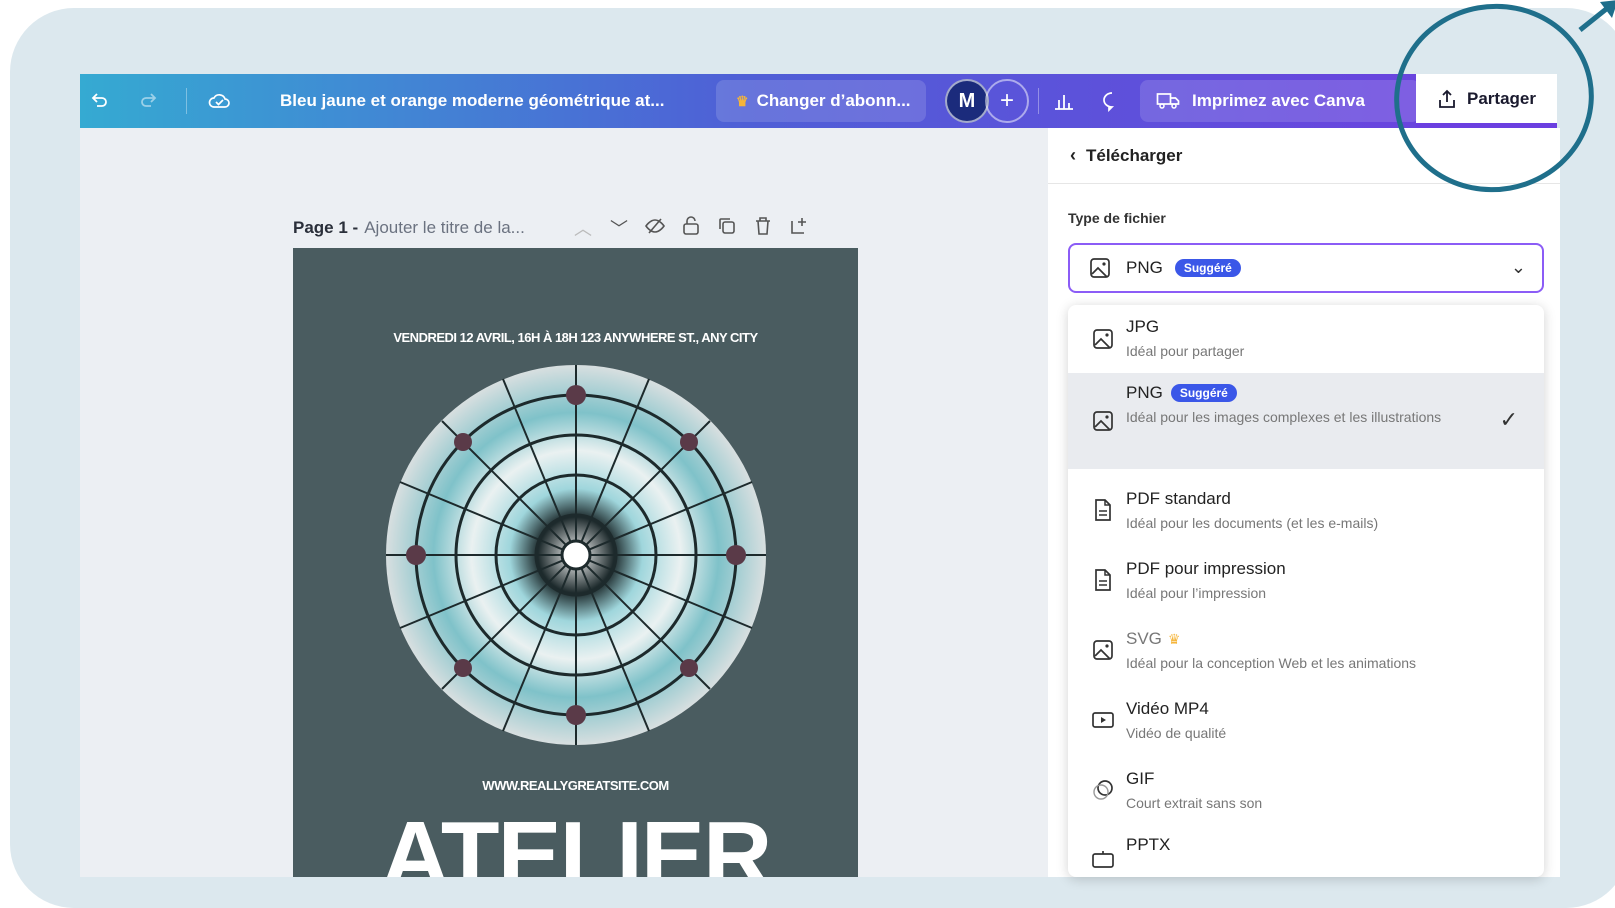 The width and height of the screenshot is (1615, 908). Describe the element at coordinates (576, 840) in the screenshot. I see `poster-title: ATELIER` at that location.